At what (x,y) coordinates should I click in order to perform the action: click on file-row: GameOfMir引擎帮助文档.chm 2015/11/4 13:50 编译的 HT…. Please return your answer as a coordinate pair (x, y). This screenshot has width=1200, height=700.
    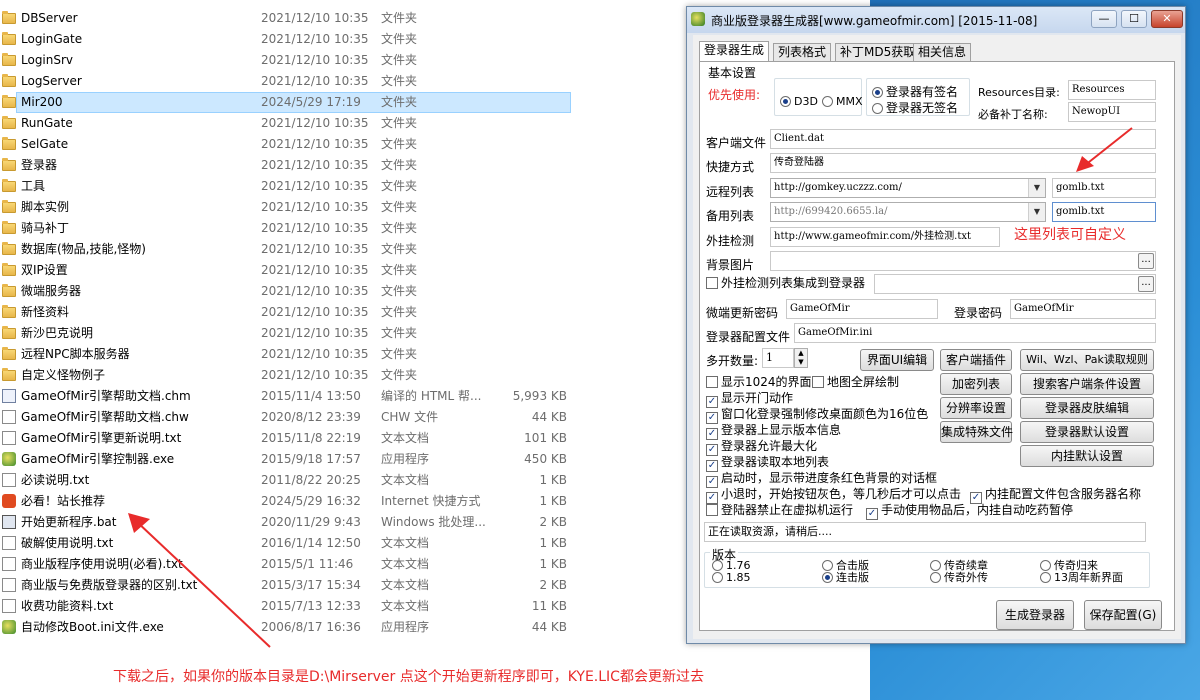
    Looking at the image, I should click on (290, 396).